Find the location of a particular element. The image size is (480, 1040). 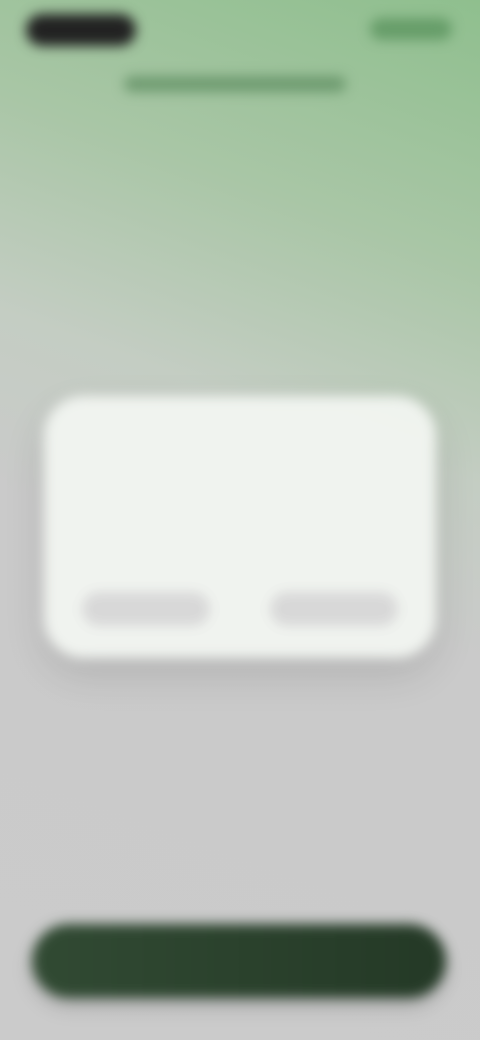

primary-cta-button is located at coordinates (239, 961).